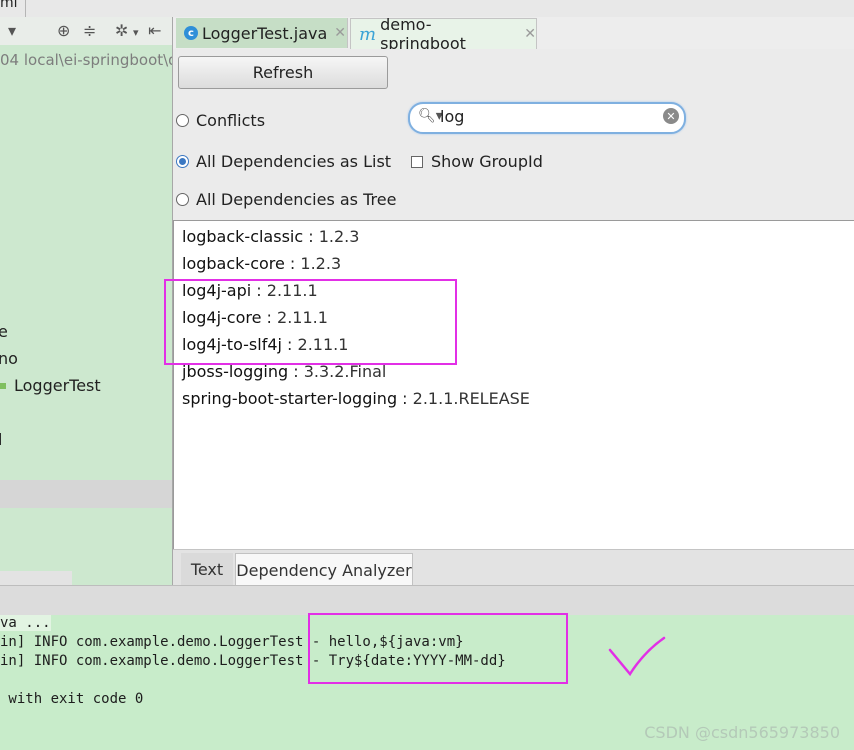  I want to click on radio-conflicts: Conflicts, so click(220, 120).